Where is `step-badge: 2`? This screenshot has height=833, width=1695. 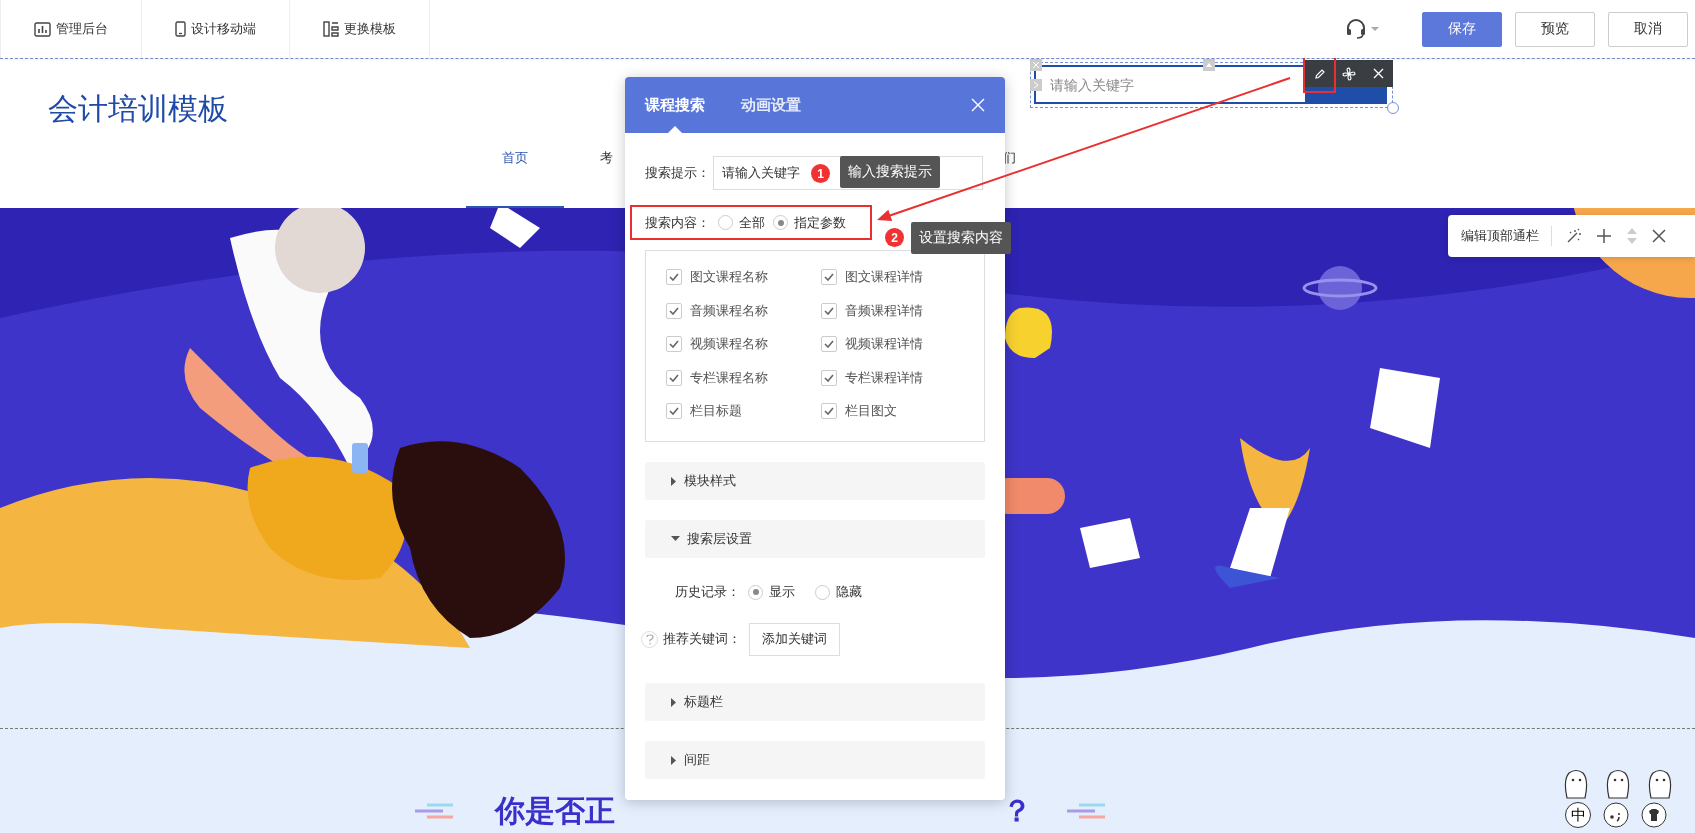 step-badge: 2 is located at coordinates (894, 237).